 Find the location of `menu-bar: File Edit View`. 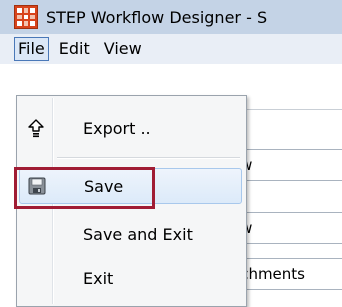

menu-bar: File Edit View is located at coordinates (171, 49).